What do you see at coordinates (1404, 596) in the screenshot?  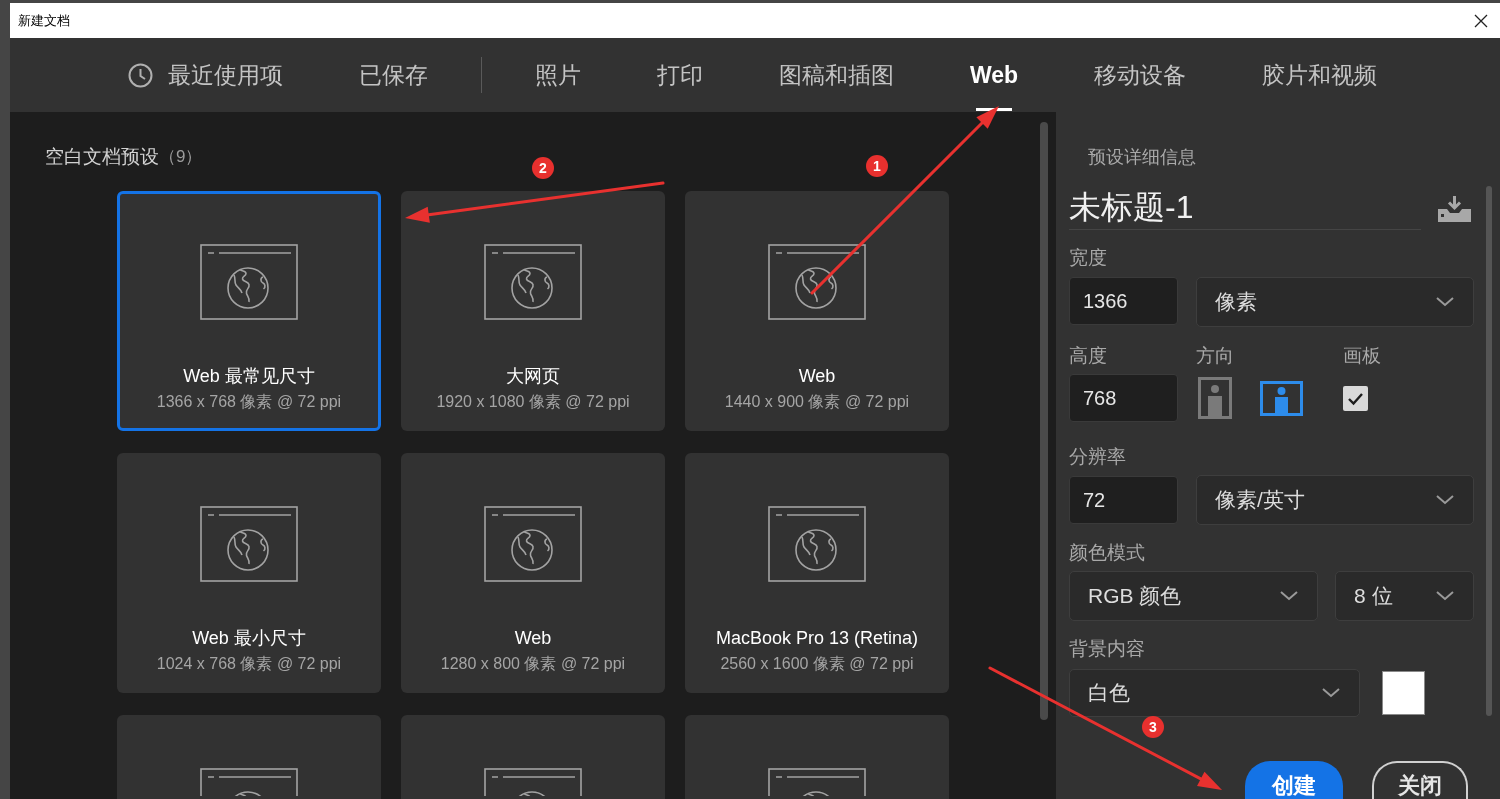 I see `dropdown: 8 位` at bounding box center [1404, 596].